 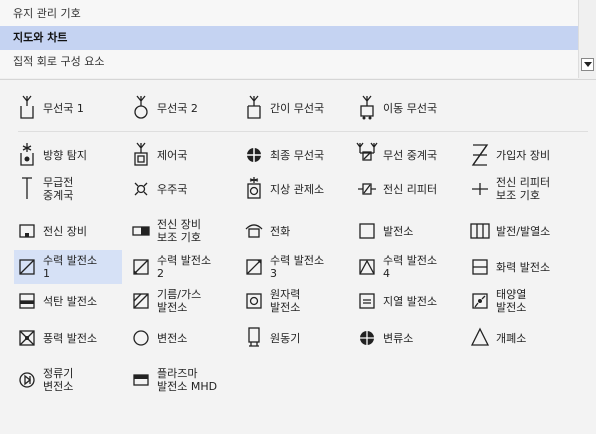 What do you see at coordinates (480, 300) in the screenshot?
I see `solar-plant-icon` at bounding box center [480, 300].